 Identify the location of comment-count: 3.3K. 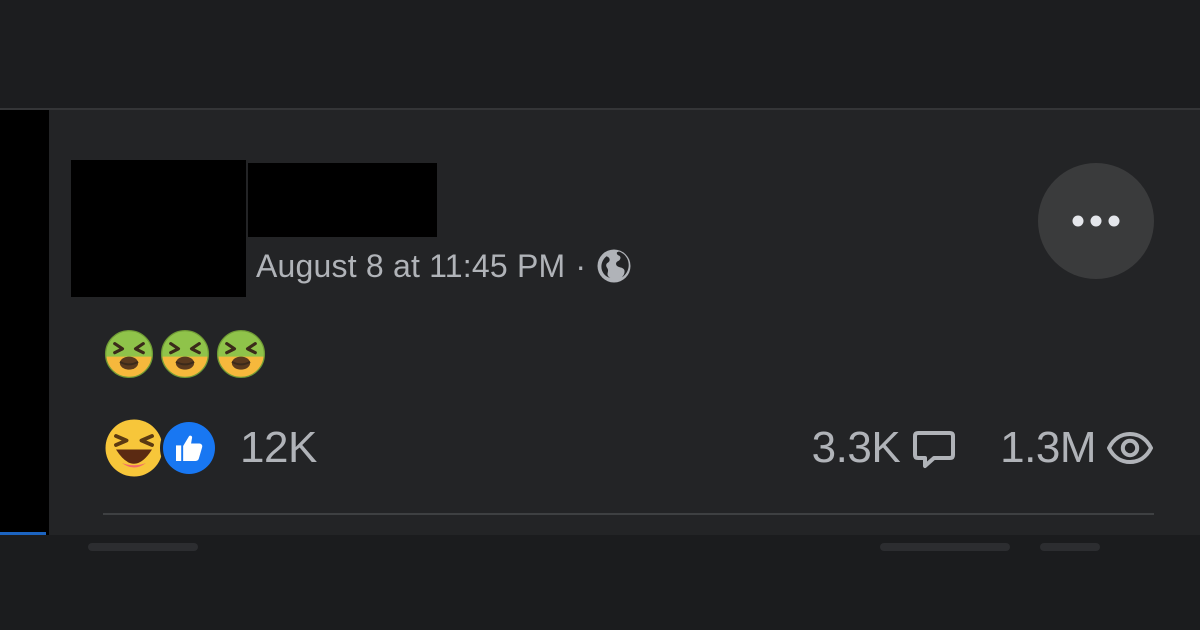
(856, 447).